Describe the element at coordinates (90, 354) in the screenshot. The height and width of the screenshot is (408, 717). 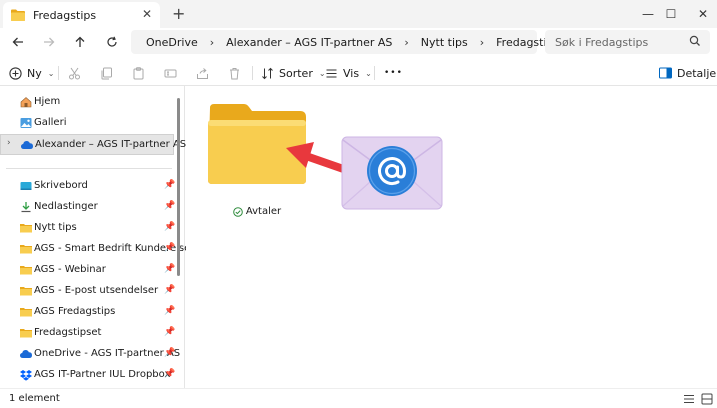
I see `sidebar-item-onedrive-ags: OneDrive - AGS IT-partner AS 📌` at that location.